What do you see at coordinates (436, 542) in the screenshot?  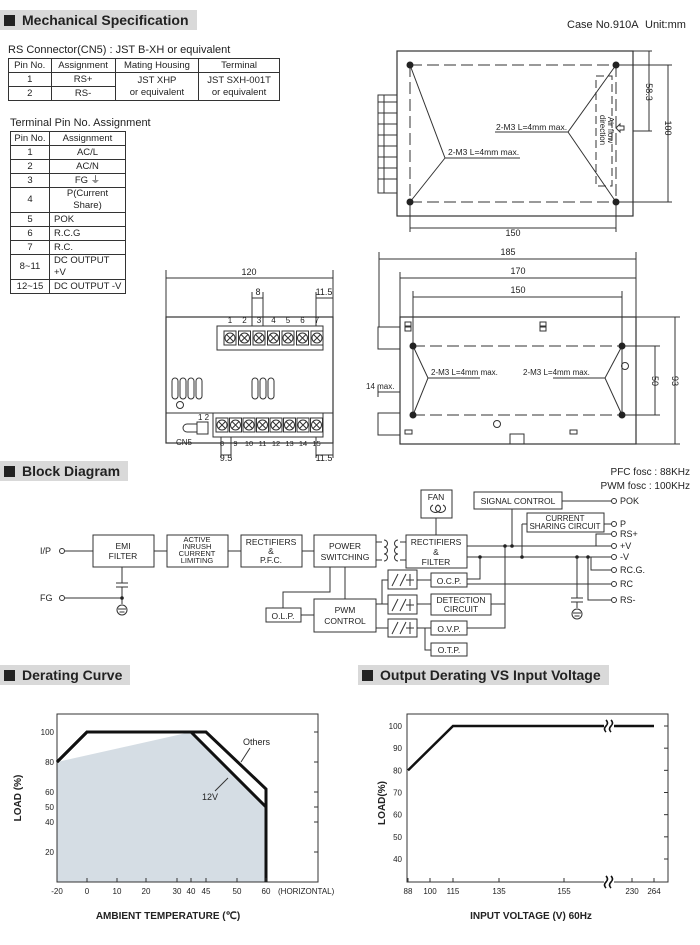 I see `rectifier-filter-block: RECTIFIERS` at bounding box center [436, 542].